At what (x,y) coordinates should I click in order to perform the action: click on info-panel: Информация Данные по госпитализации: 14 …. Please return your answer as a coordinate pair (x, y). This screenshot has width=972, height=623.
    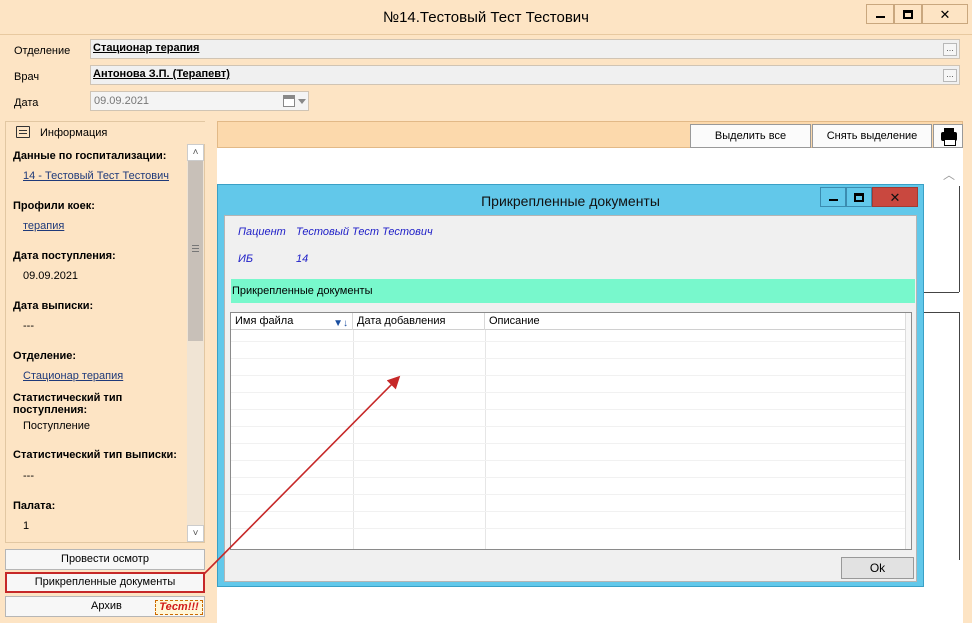
    Looking at the image, I should click on (105, 332).